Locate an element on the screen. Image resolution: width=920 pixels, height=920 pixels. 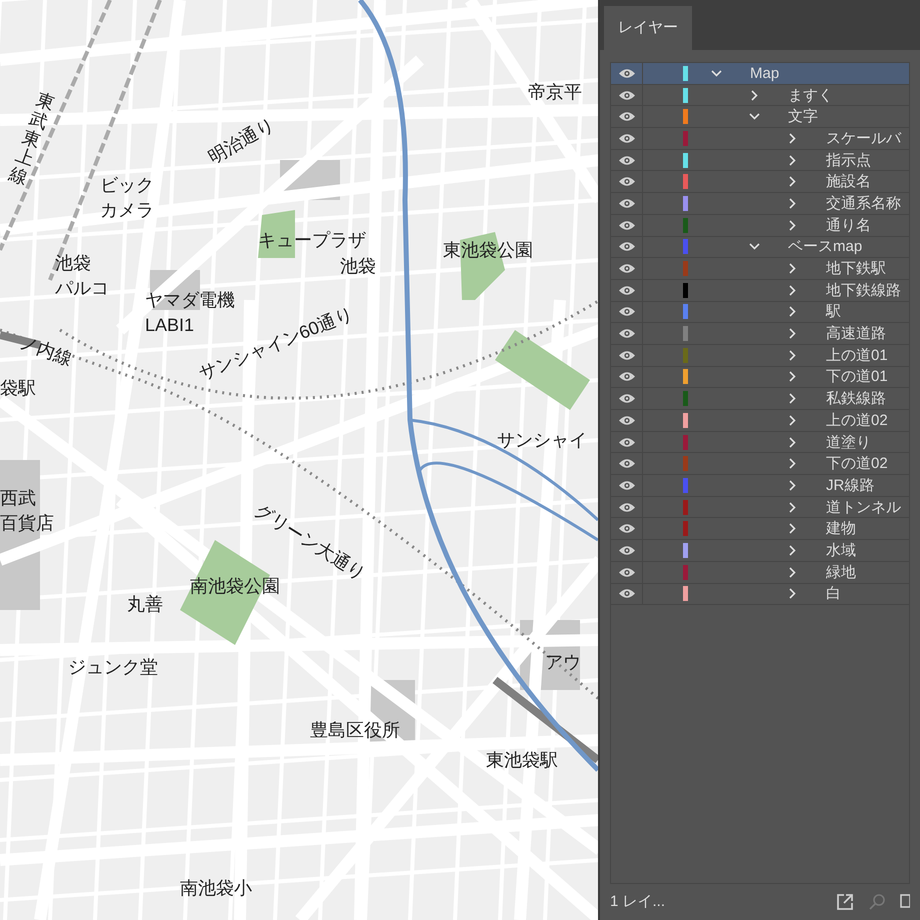
layer-row: 通り名 is located at coordinates (760, 225).